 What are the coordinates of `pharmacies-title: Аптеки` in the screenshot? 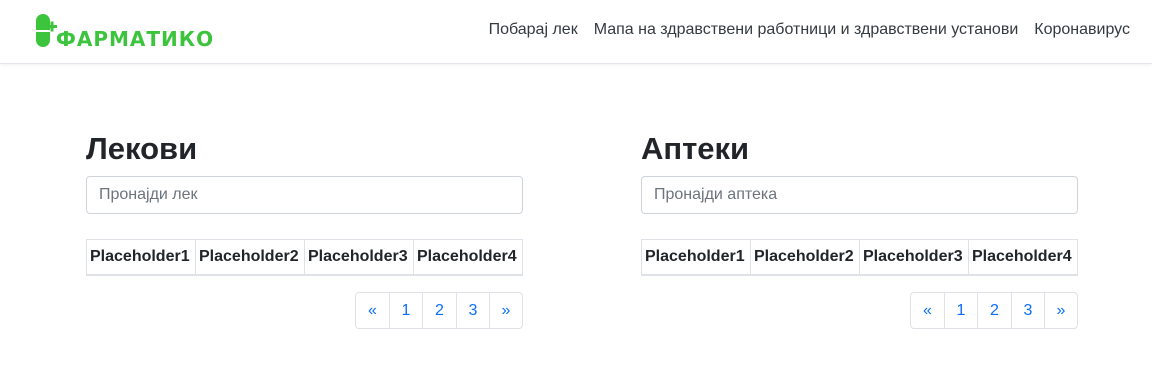 It's located at (695, 148).